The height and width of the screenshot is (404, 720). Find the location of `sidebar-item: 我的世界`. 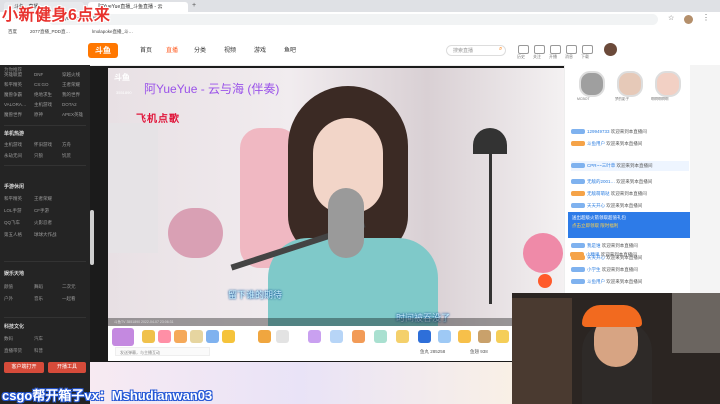

sidebar-item: 我的世界 is located at coordinates (71, 95).